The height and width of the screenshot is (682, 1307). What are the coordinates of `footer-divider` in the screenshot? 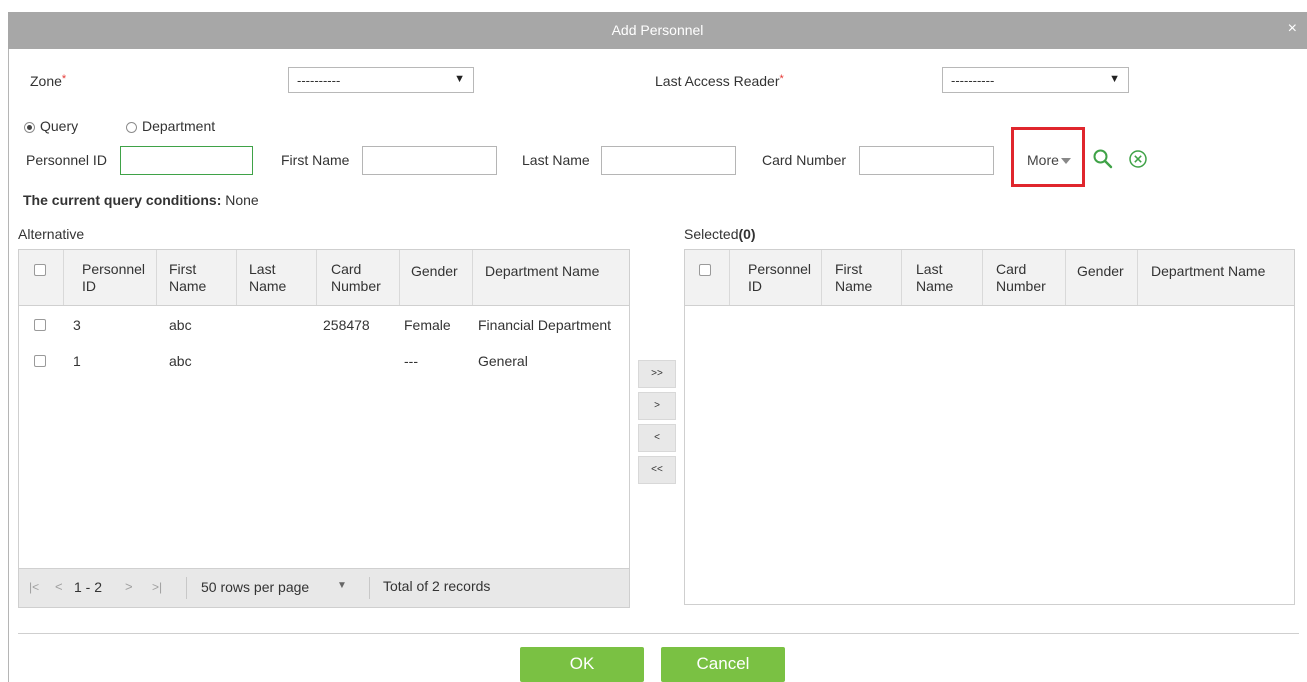 It's located at (658, 633).